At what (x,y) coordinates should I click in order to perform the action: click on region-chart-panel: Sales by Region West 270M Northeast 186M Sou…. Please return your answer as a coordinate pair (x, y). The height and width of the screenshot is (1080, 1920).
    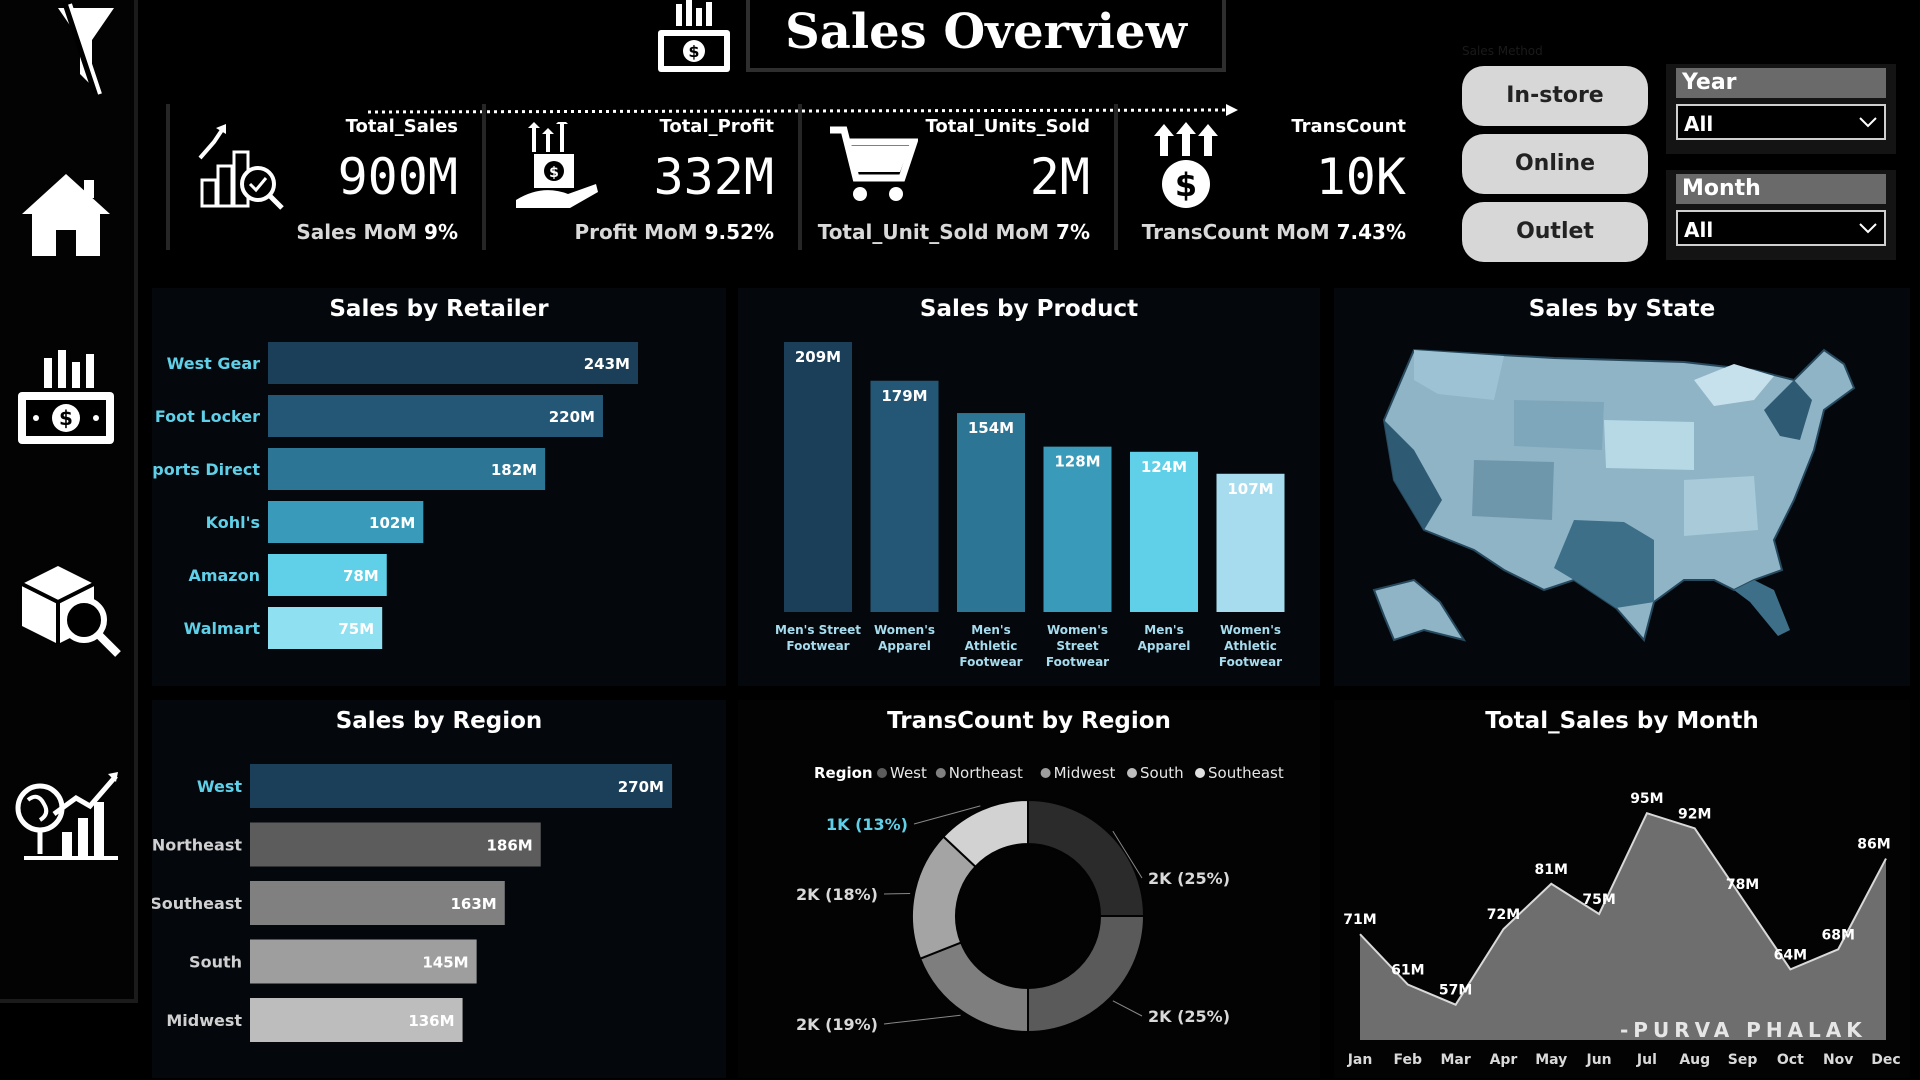
    Looking at the image, I should click on (439, 889).